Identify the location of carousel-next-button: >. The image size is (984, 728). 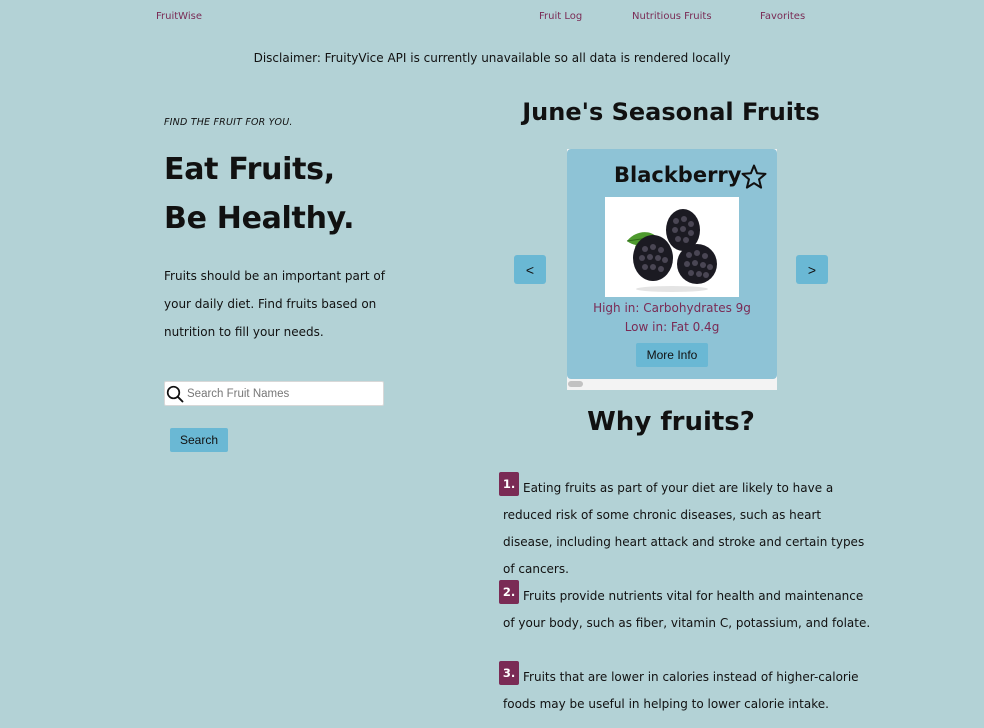
(812, 269).